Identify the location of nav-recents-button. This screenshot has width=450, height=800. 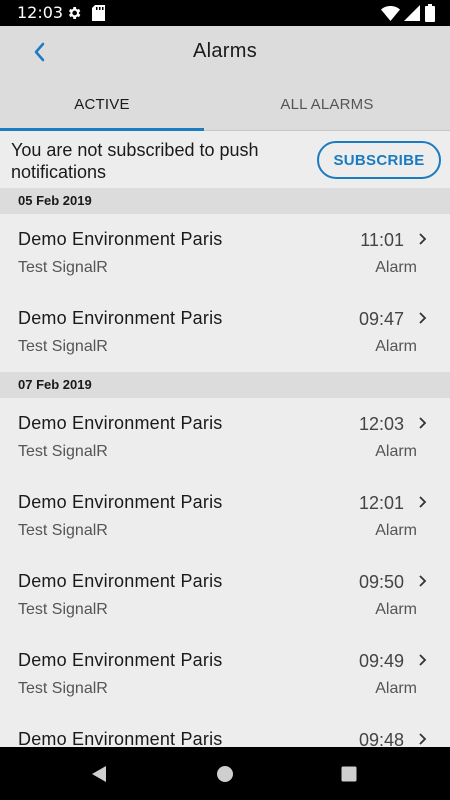
(349, 774).